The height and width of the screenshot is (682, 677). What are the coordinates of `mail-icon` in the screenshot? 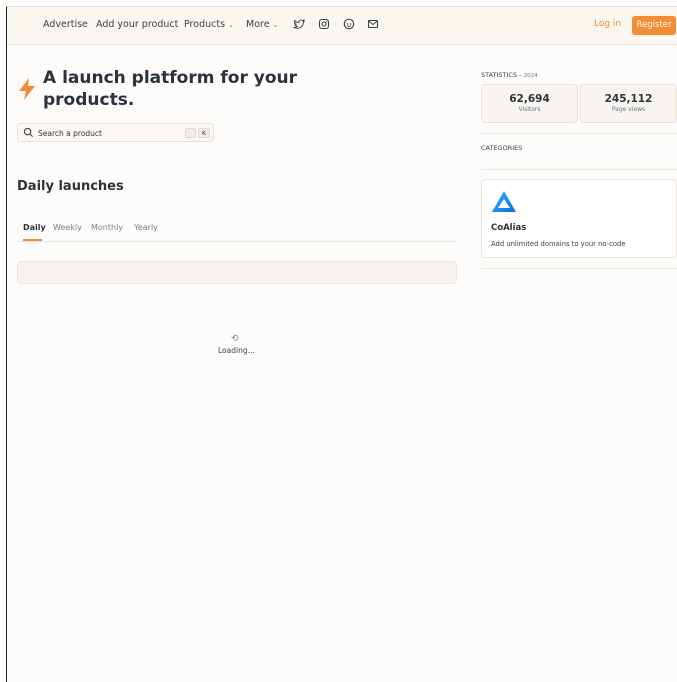 It's located at (373, 24).